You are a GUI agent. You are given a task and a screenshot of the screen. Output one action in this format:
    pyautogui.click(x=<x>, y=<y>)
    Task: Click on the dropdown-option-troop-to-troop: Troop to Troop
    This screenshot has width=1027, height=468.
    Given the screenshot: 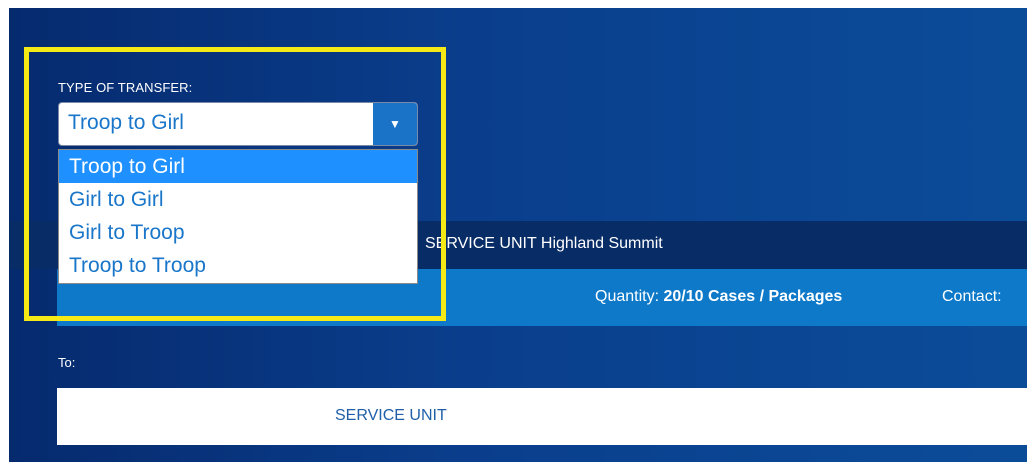 What is the action you would take?
    pyautogui.click(x=238, y=265)
    